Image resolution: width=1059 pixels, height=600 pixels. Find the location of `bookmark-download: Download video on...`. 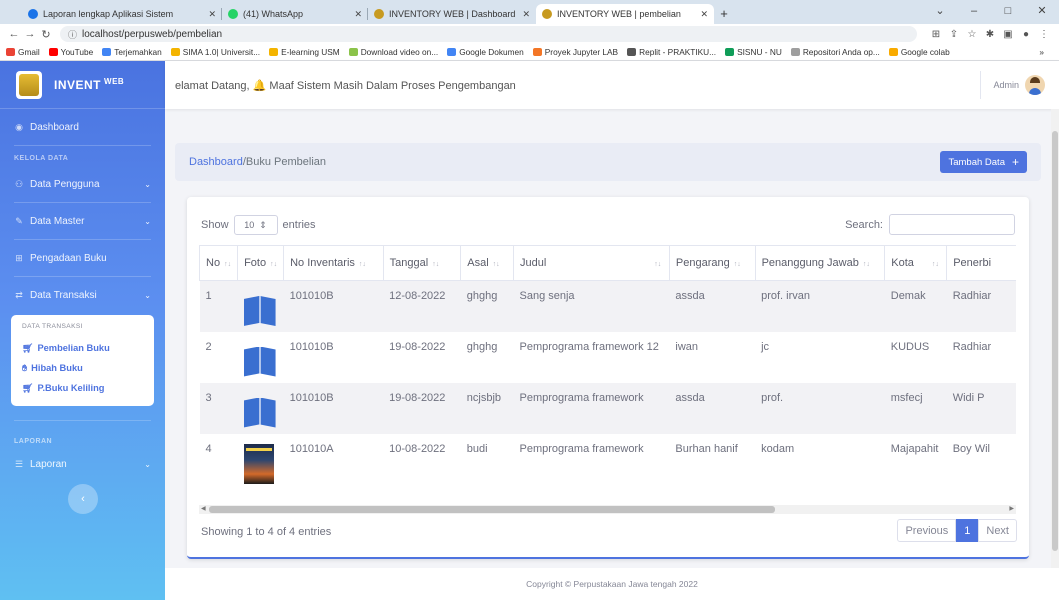

bookmark-download: Download video on... is located at coordinates (393, 52).